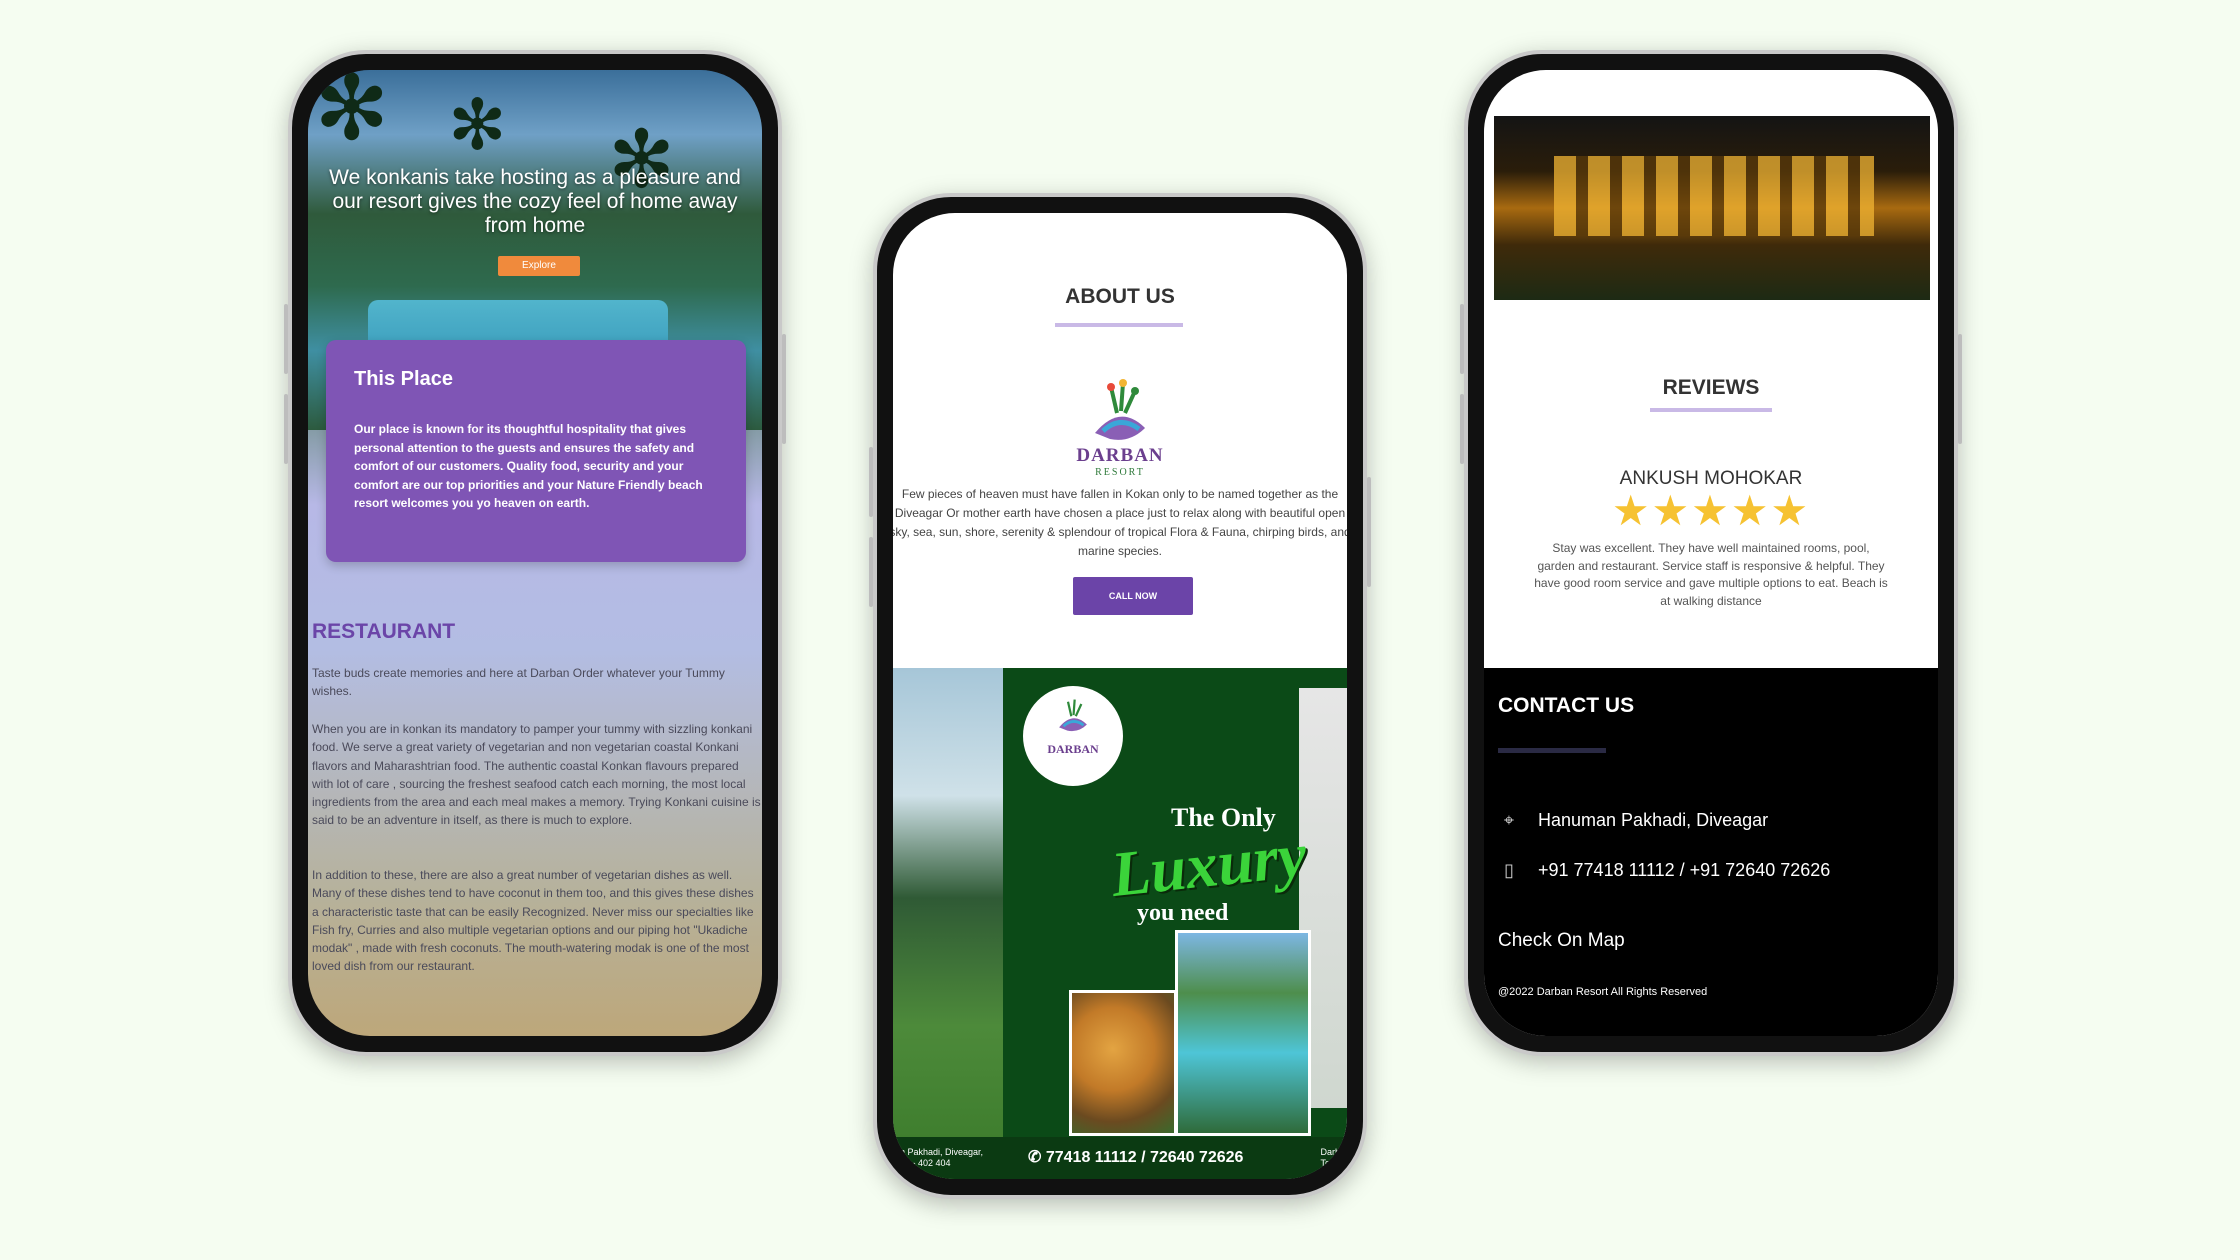 The height and width of the screenshot is (1260, 2240). I want to click on banner-phone-number: 77418 11112 / 72640 72626, so click(1144, 1157).